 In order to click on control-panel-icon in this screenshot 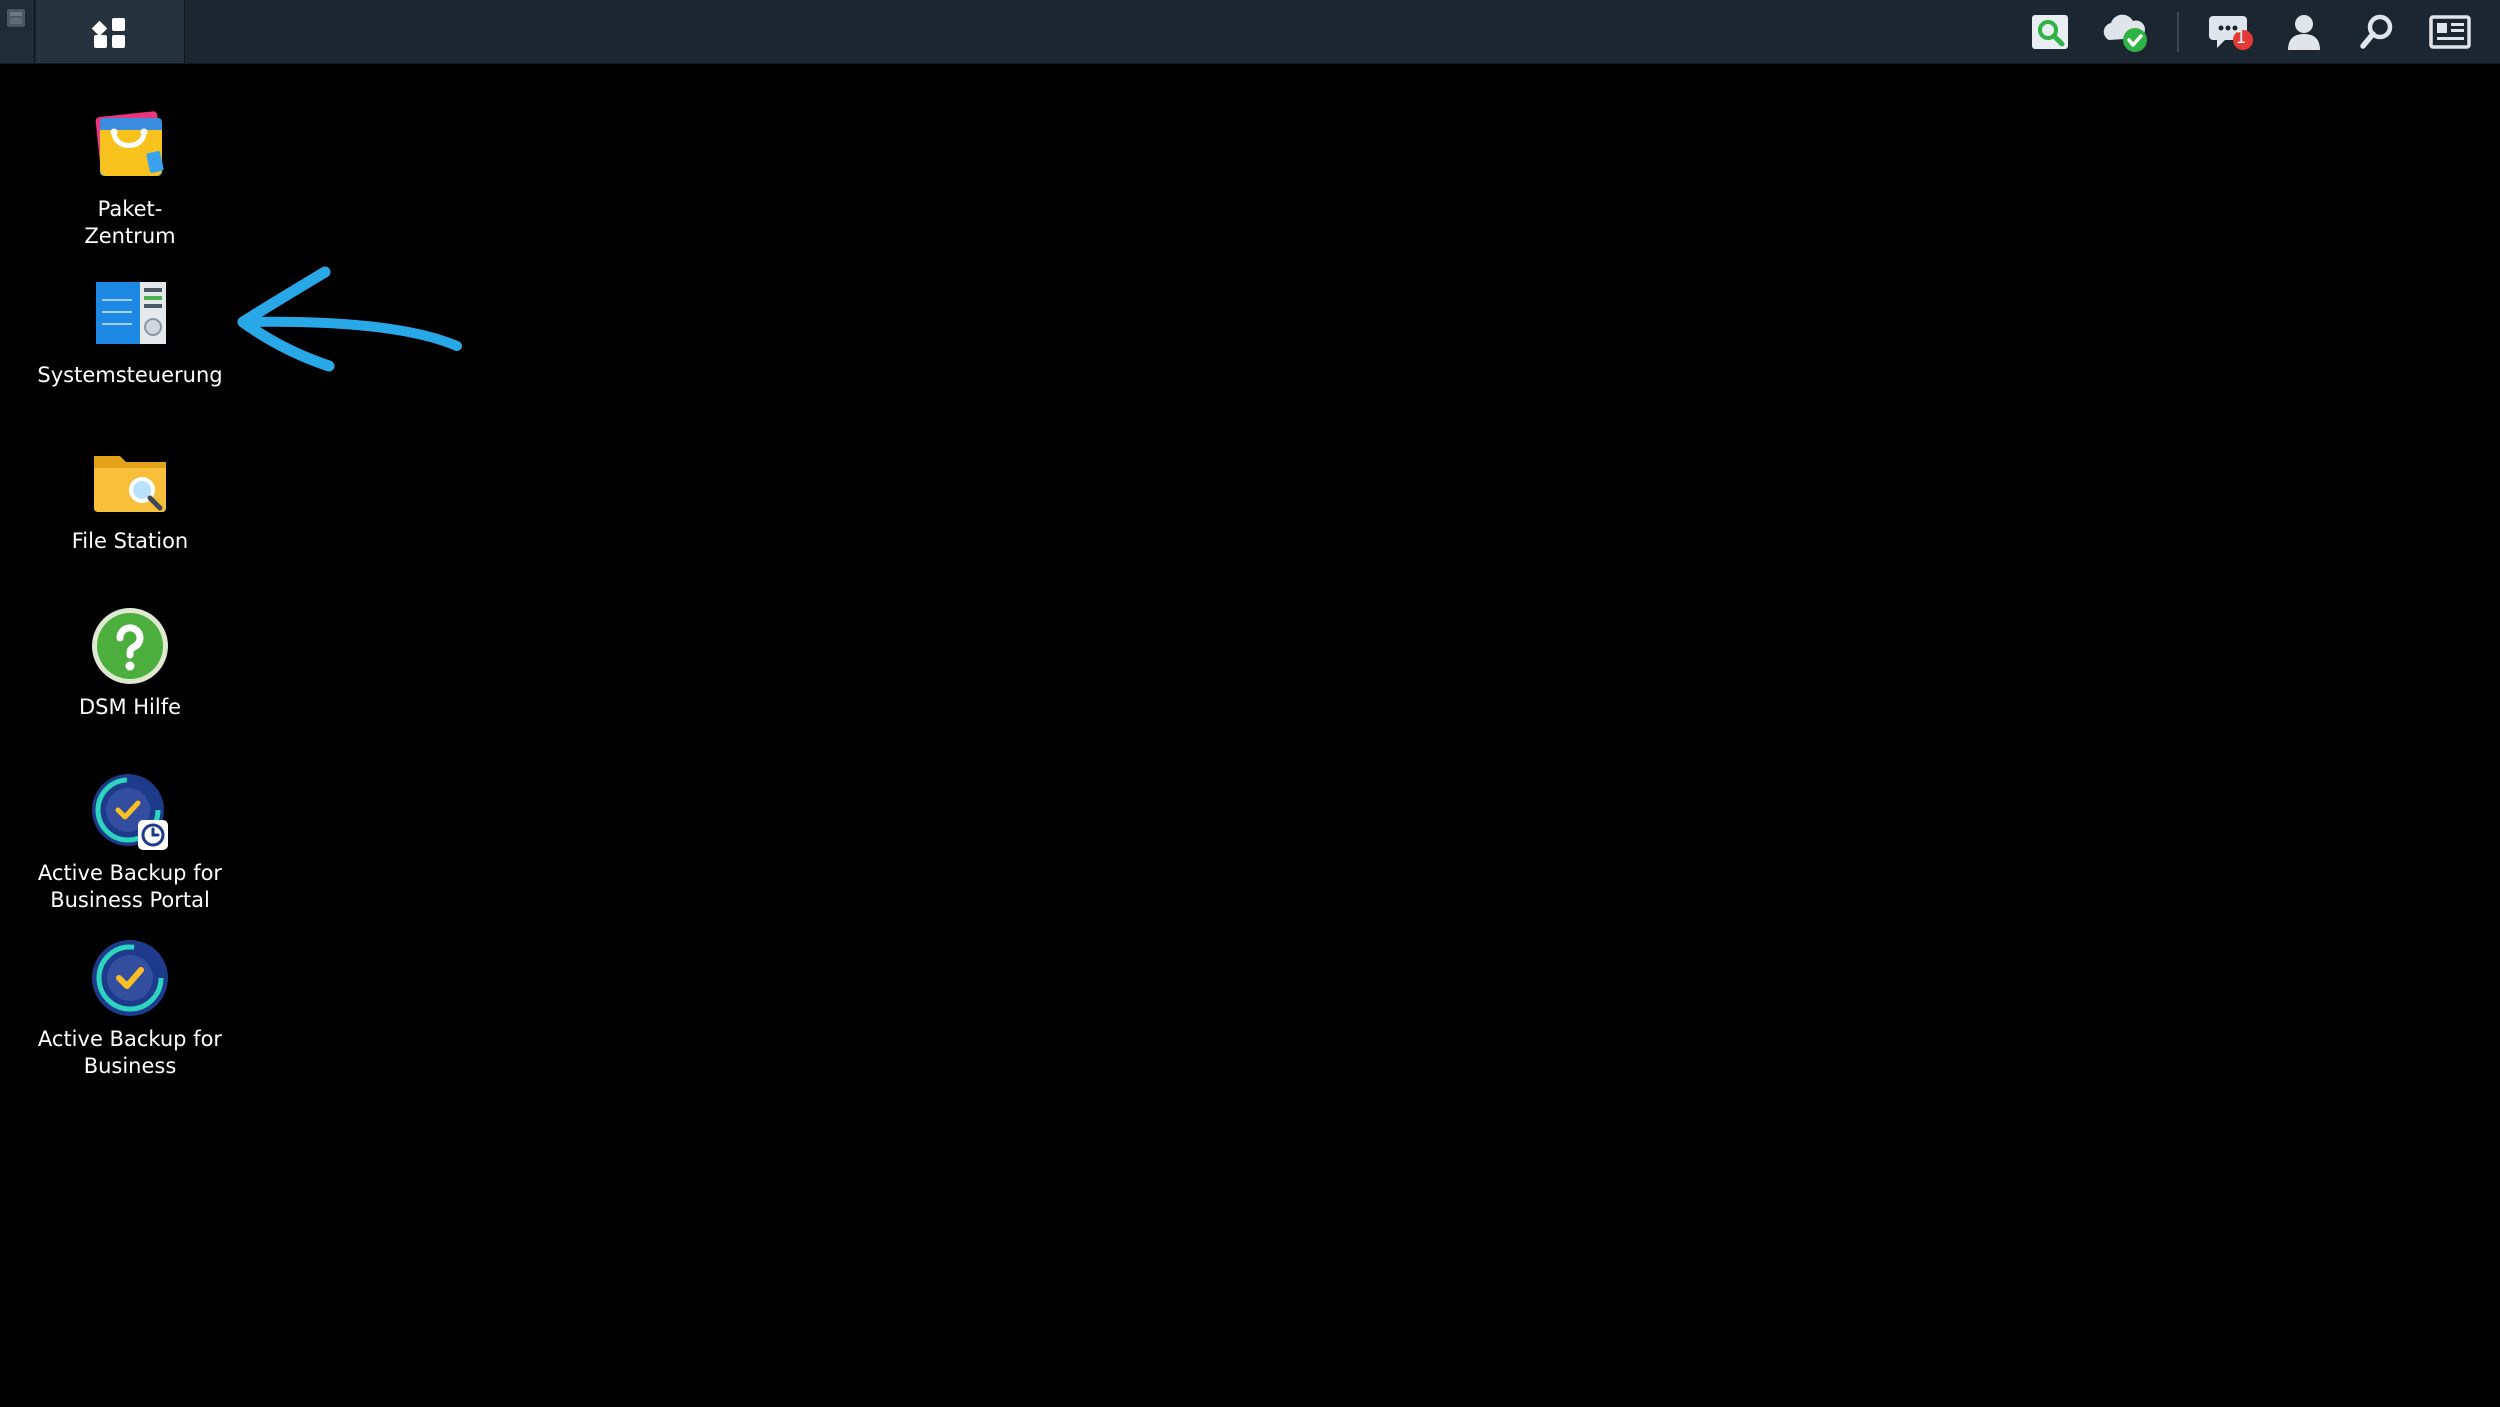, I will do `click(131, 313)`.